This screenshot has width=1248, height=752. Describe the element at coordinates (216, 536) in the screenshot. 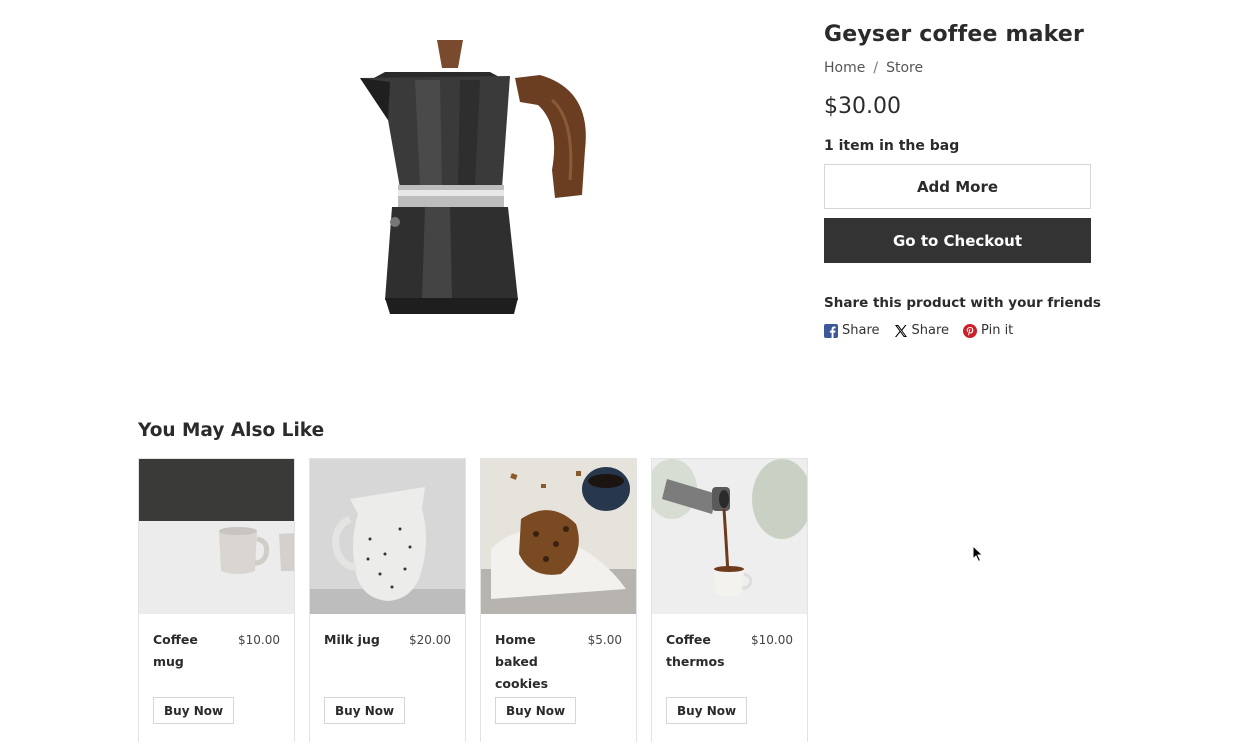

I see `coffee-mug-photo` at that location.